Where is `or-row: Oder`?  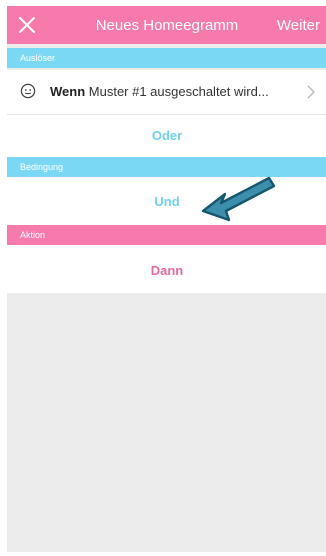 or-row: Oder is located at coordinates (166, 136).